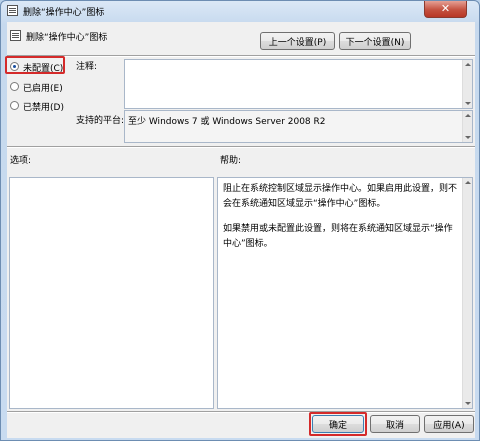  Describe the element at coordinates (241, 147) in the screenshot. I see `middle-separator` at that location.